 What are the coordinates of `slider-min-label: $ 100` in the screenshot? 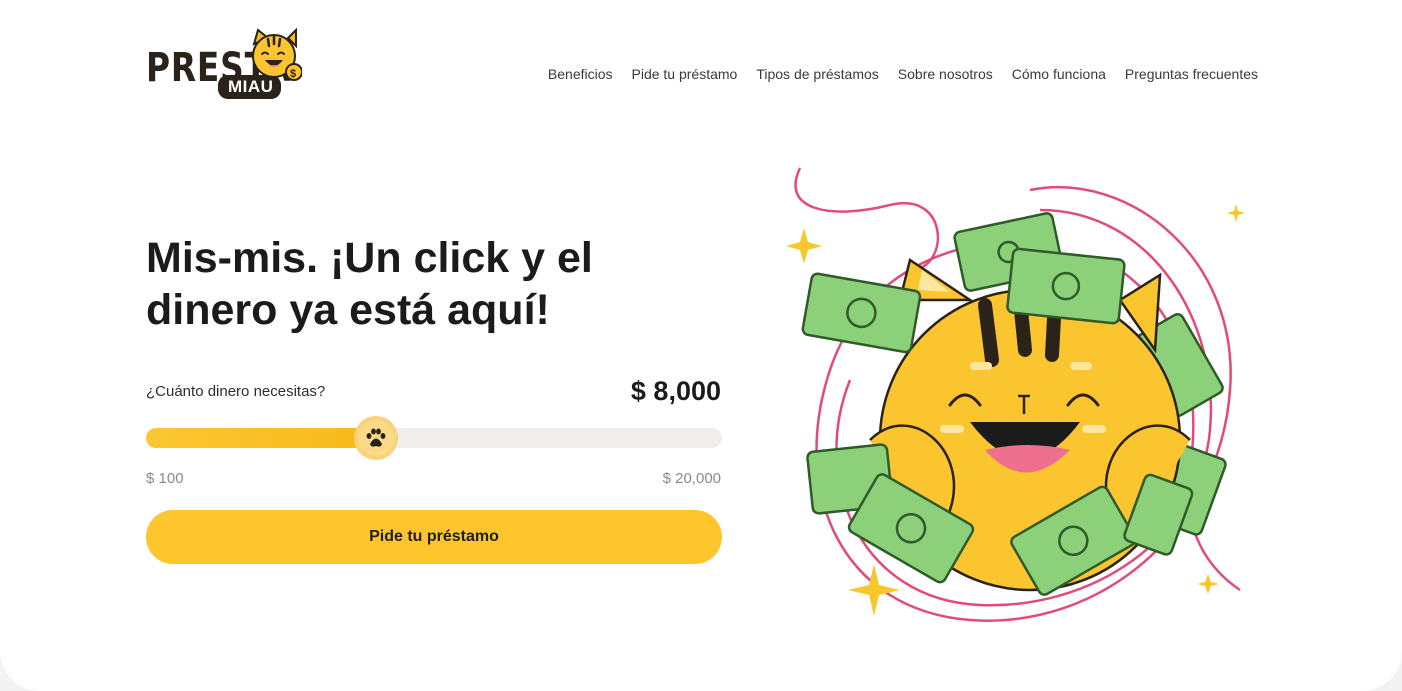 It's located at (165, 478).